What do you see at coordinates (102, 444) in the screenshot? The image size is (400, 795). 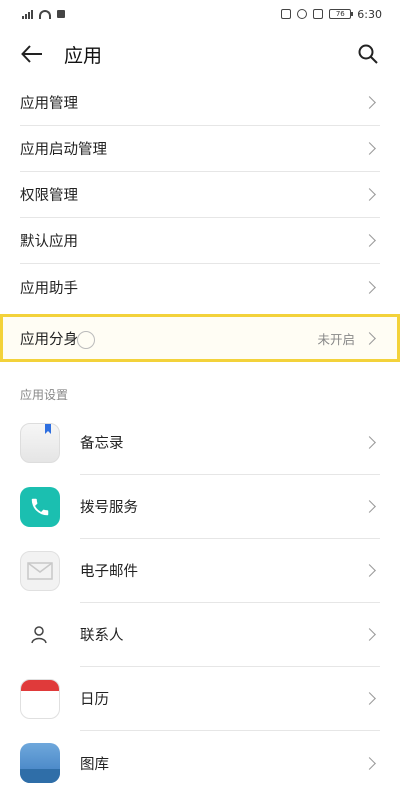 I see `app-item-label: 备忘录` at bounding box center [102, 444].